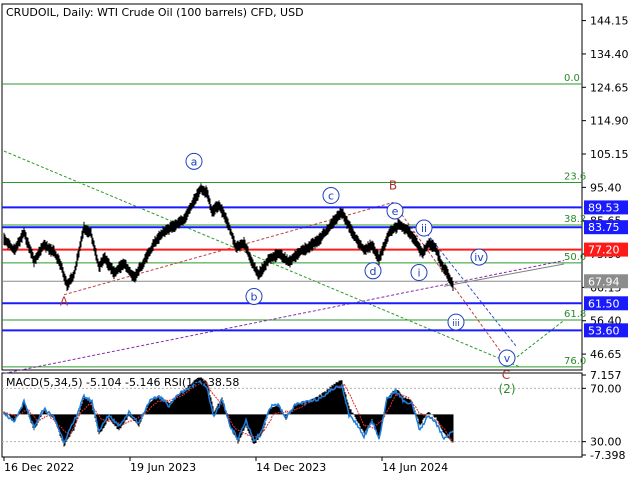 This screenshot has height=484, width=640. What do you see at coordinates (604, 250) in the screenshot?
I see `level-value: 77.20` at bounding box center [604, 250].